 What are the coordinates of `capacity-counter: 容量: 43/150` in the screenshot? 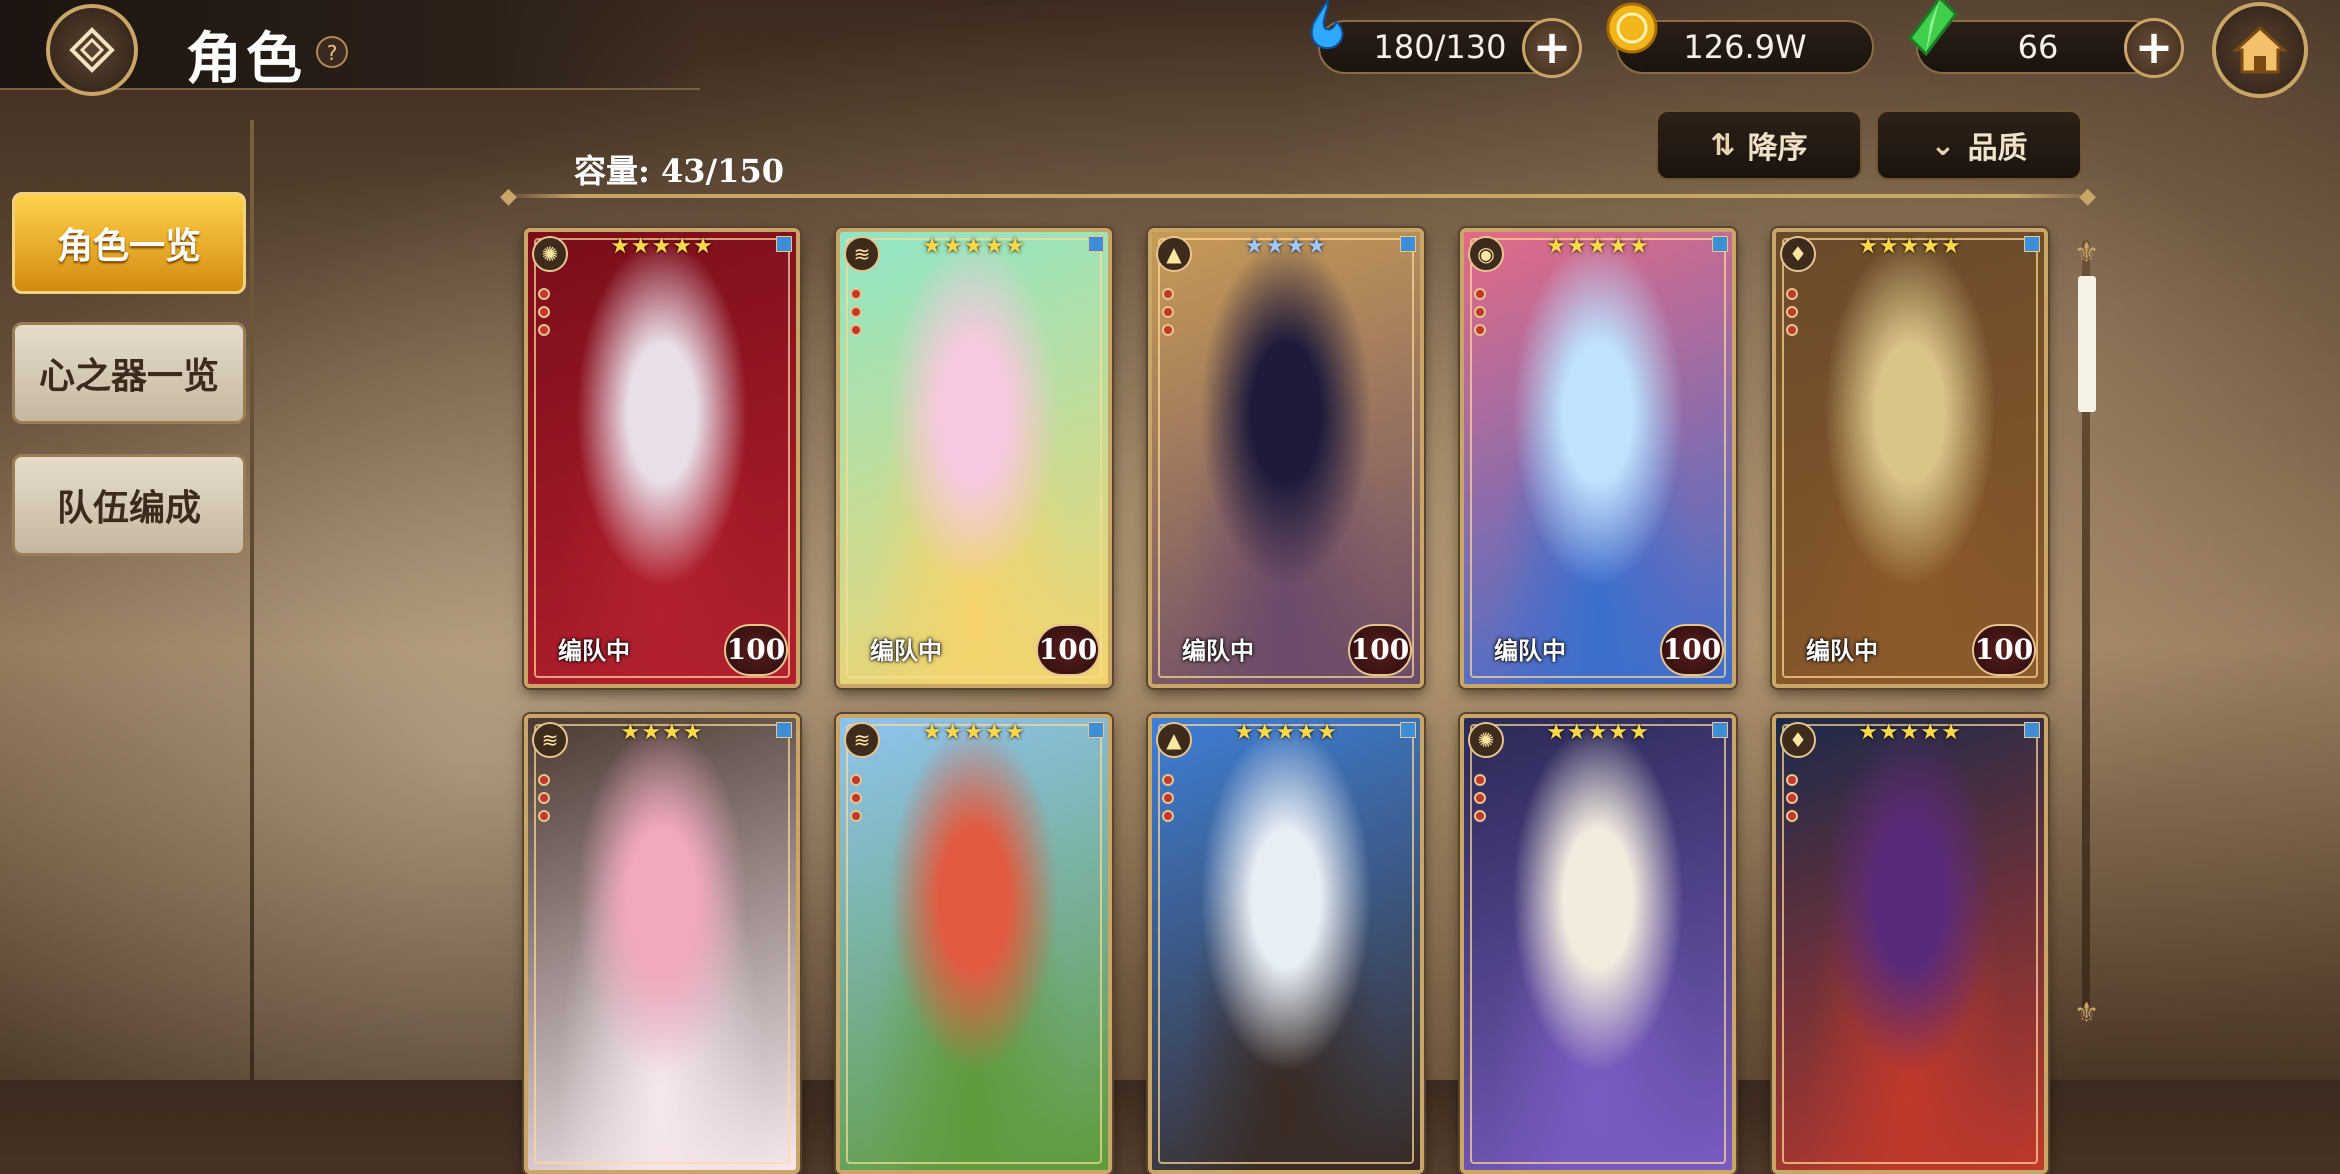 It's located at (679, 171).